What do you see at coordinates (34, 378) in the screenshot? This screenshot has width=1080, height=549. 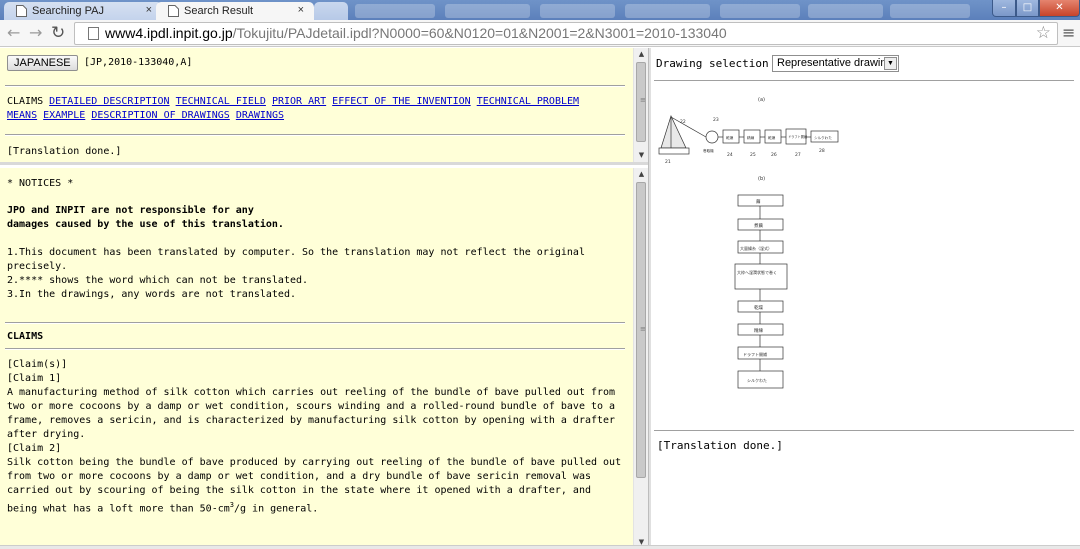 I see `claim-1-label: [Claim 1]` at bounding box center [34, 378].